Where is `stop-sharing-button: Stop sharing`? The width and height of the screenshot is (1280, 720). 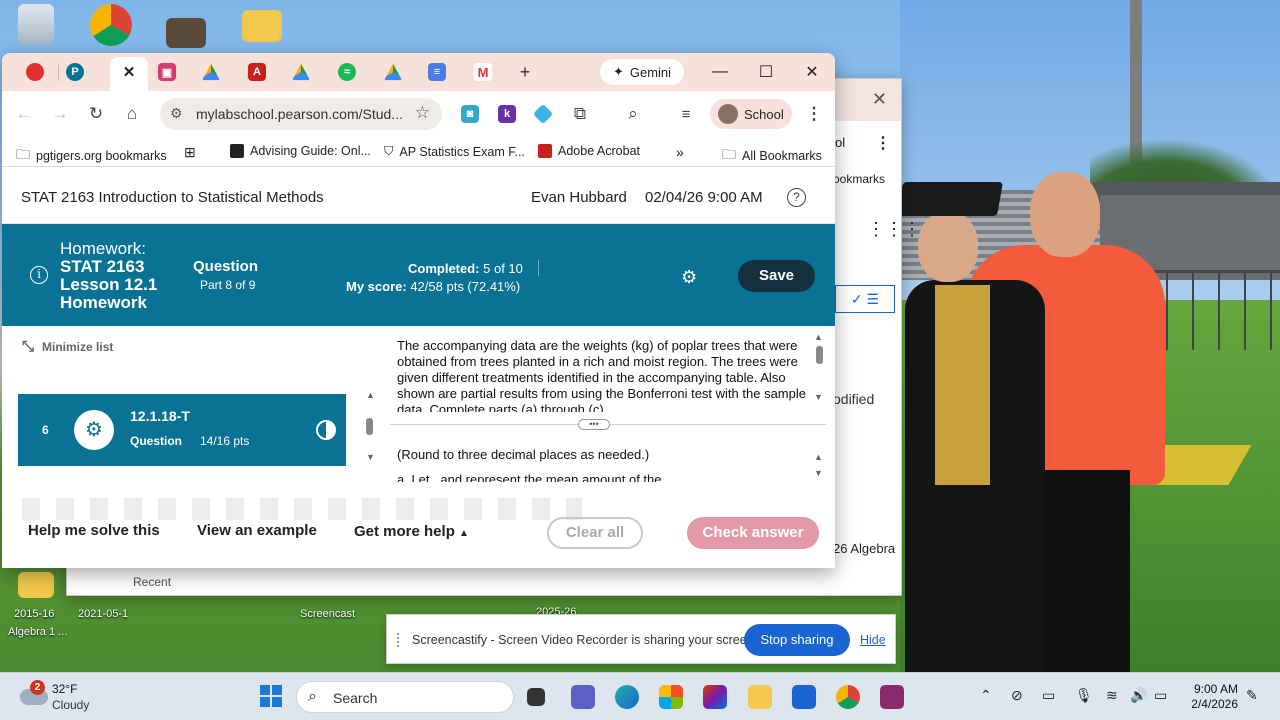 stop-sharing-button: Stop sharing is located at coordinates (797, 640).